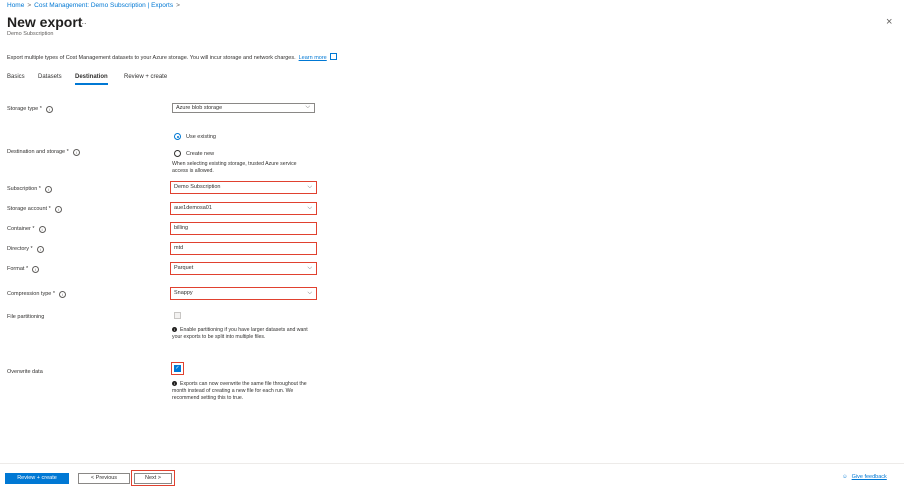 This screenshot has width=904, height=490. Describe the element at coordinates (845, 477) in the screenshot. I see `feedback-icon: ☺` at that location.